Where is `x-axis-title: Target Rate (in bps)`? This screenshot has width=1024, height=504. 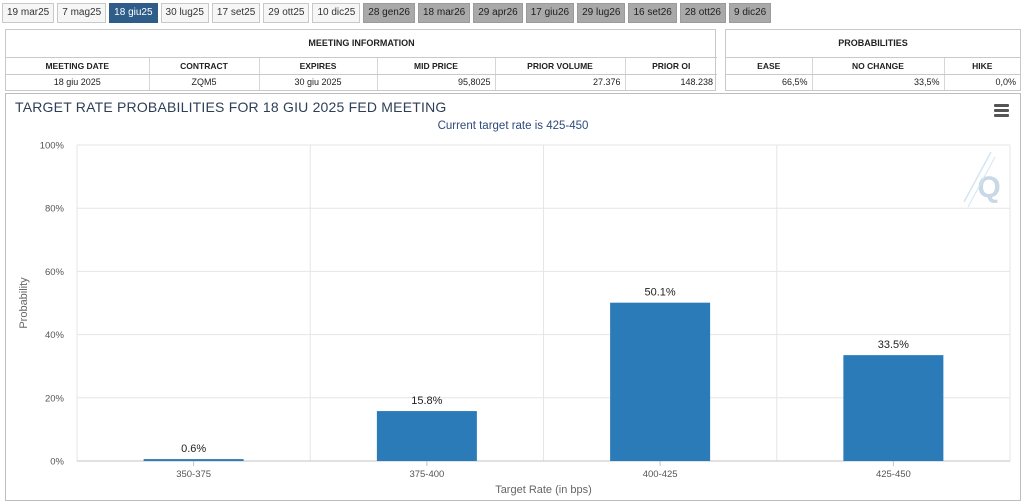
x-axis-title: Target Rate (in bps) is located at coordinates (543, 490).